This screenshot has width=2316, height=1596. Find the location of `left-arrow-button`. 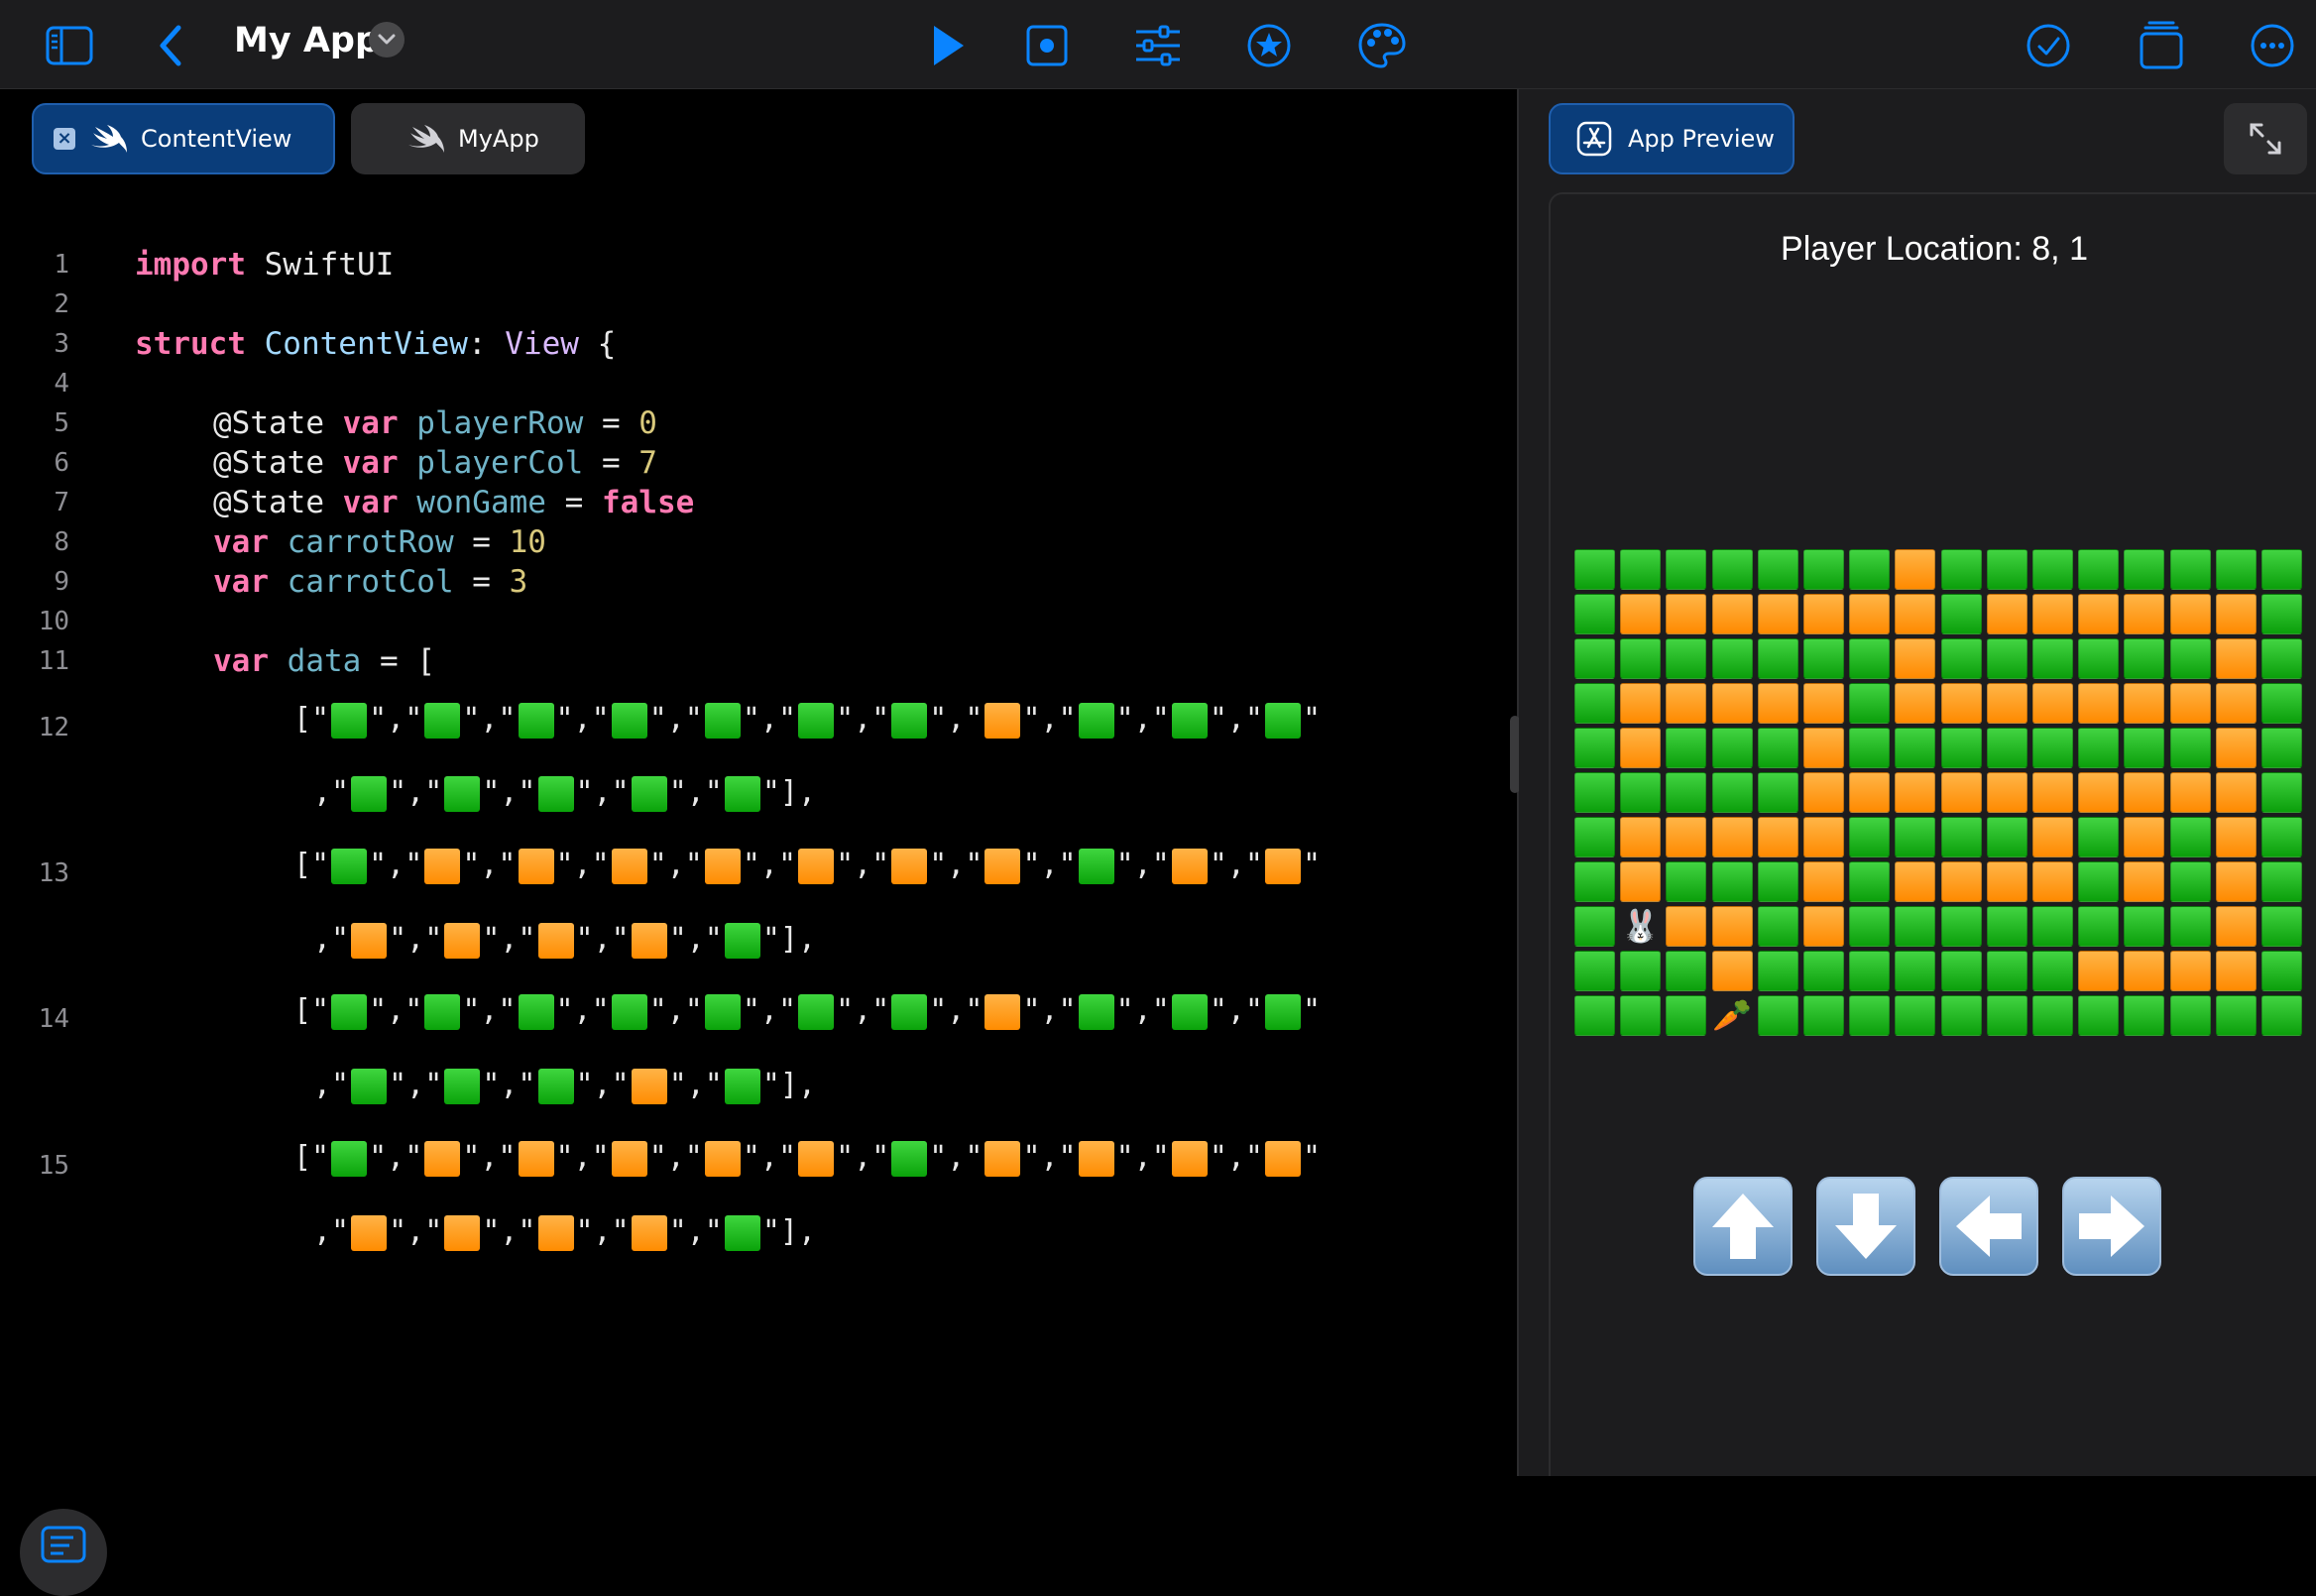

left-arrow-button is located at coordinates (1988, 1227).